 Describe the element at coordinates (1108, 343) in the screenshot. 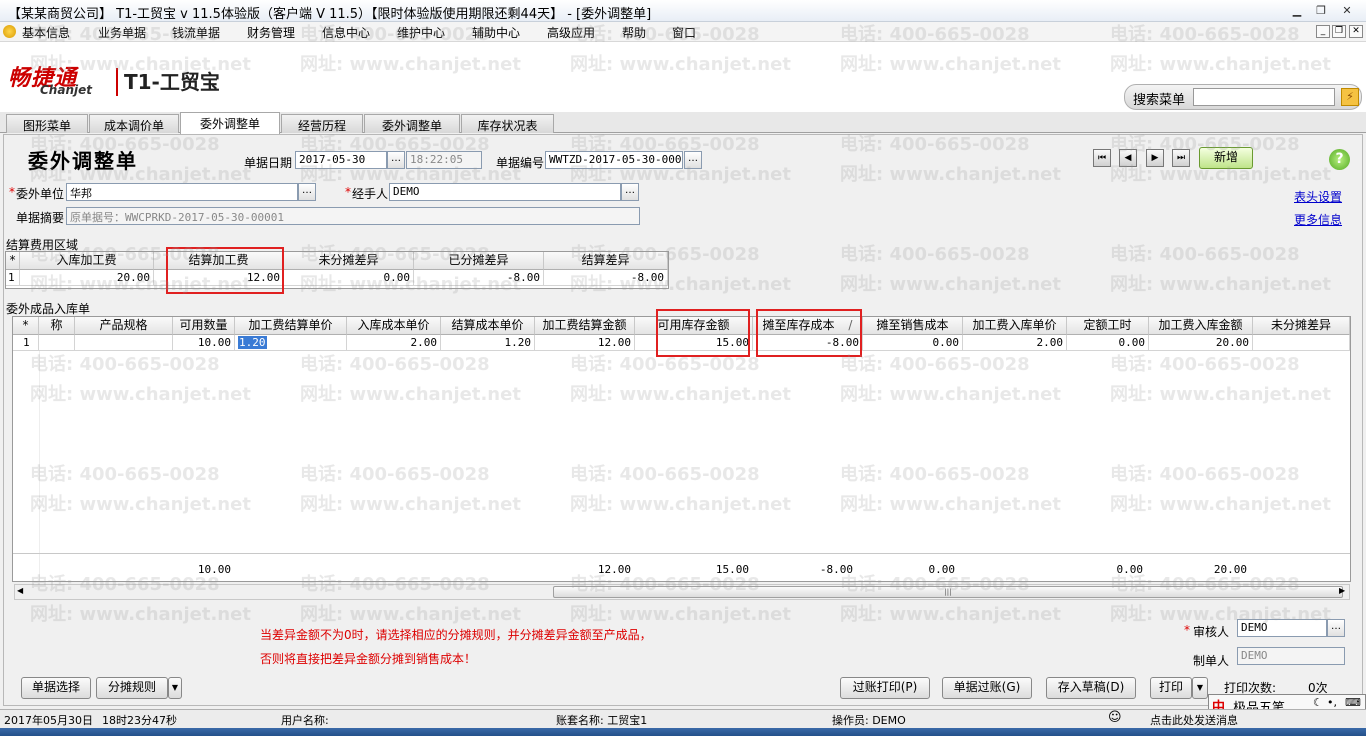

I see `prod-quota-hours-cell: 0.00` at that location.